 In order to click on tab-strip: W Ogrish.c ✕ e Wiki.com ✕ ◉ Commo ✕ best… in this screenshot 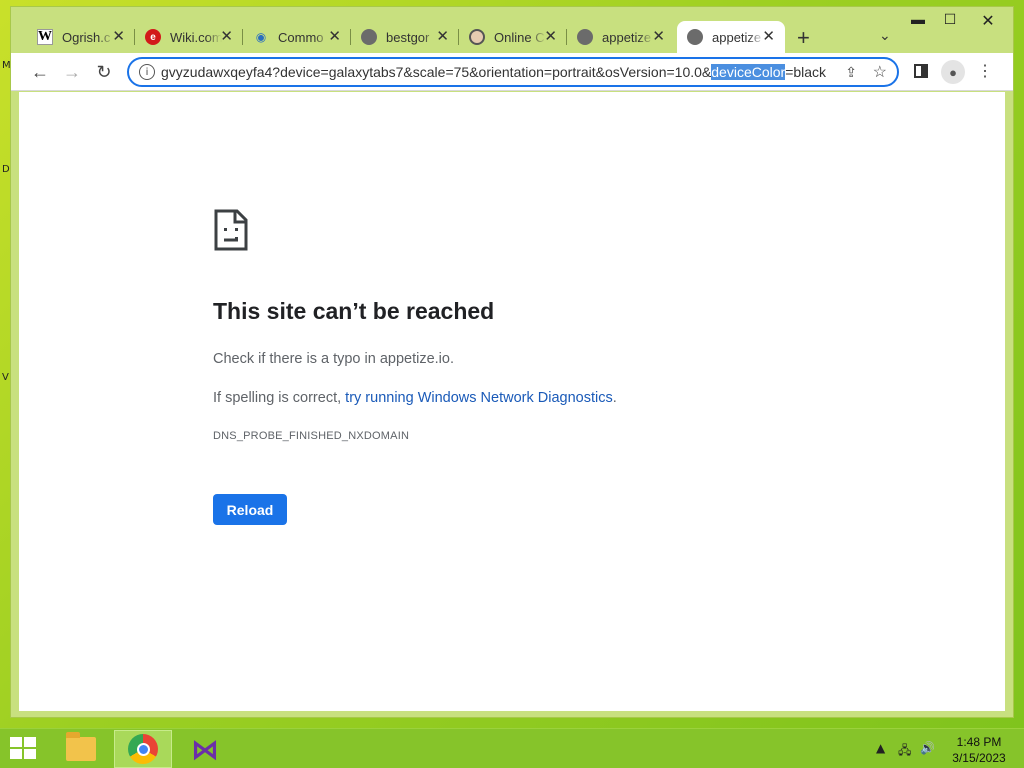, I will do `click(512, 30)`.